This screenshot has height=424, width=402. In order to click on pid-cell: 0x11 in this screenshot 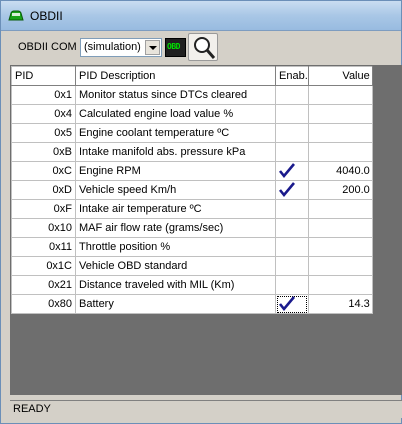, I will do `click(43, 247)`.